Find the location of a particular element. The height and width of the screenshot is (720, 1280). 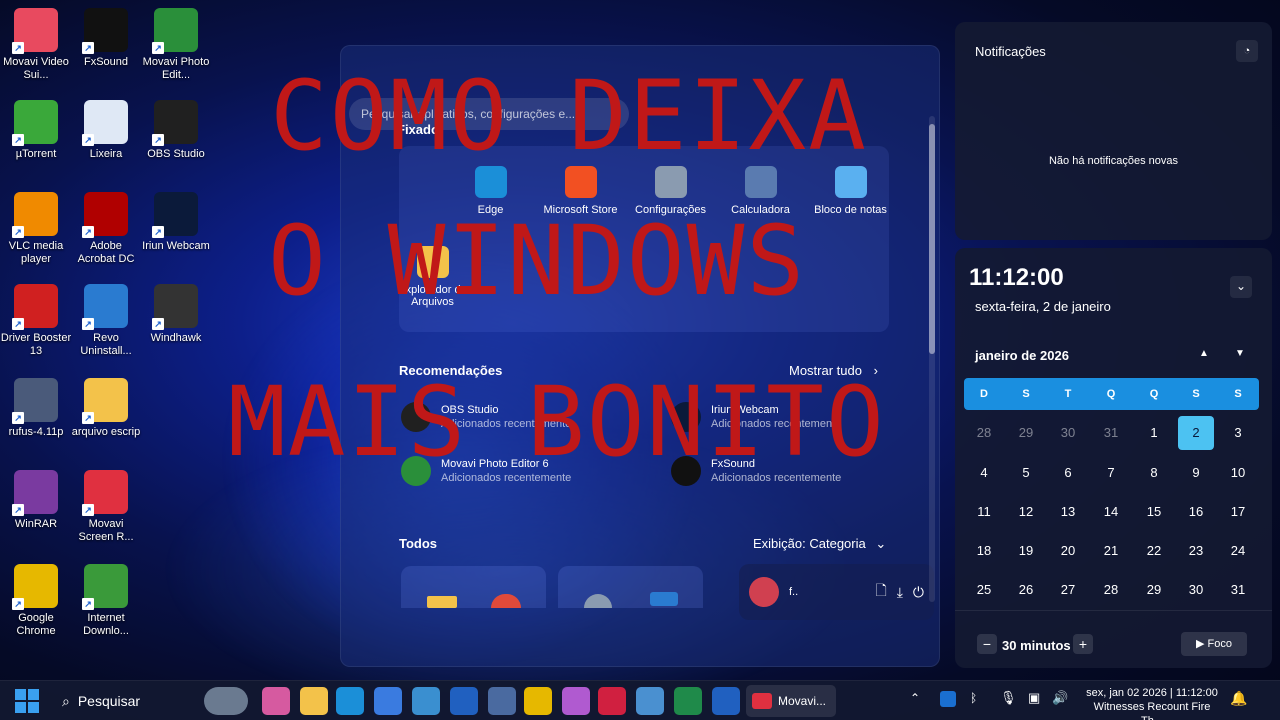

desktop-icon: ↗ µTorrent is located at coordinates (36, 130).